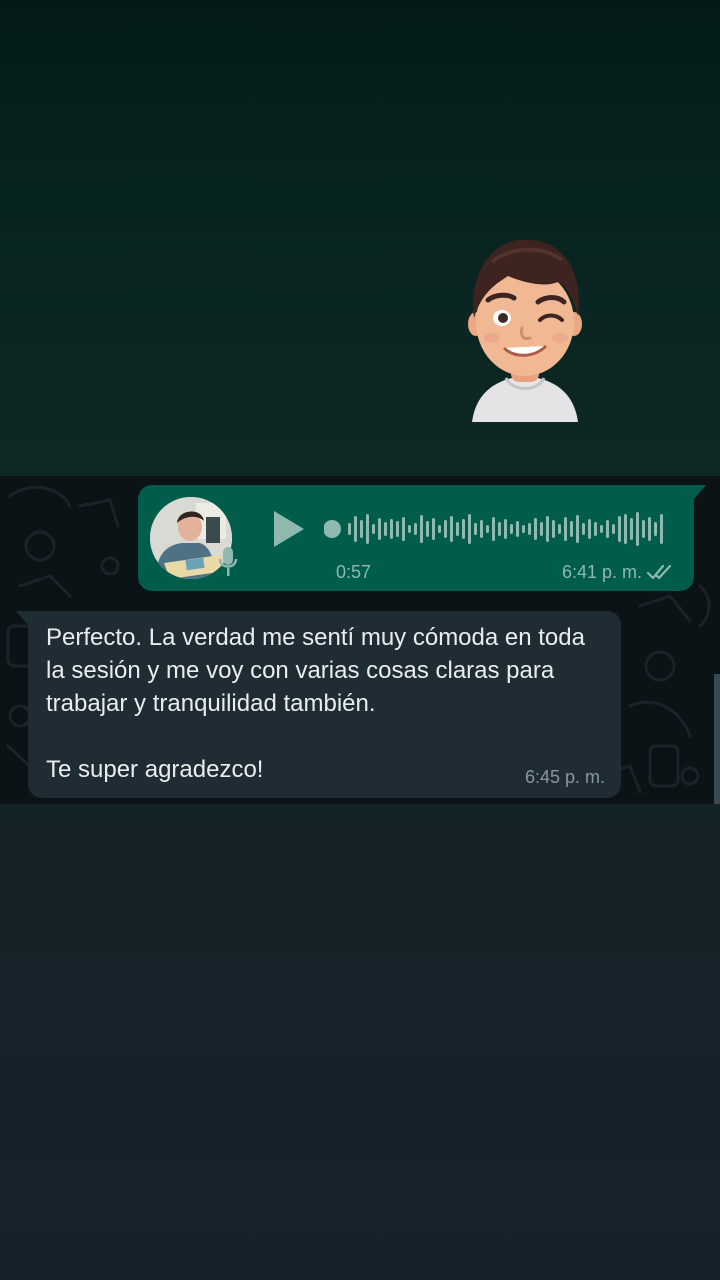 Image resolution: width=720 pixels, height=1280 pixels. I want to click on message-timestamp: 6:41 p. m., so click(601, 572).